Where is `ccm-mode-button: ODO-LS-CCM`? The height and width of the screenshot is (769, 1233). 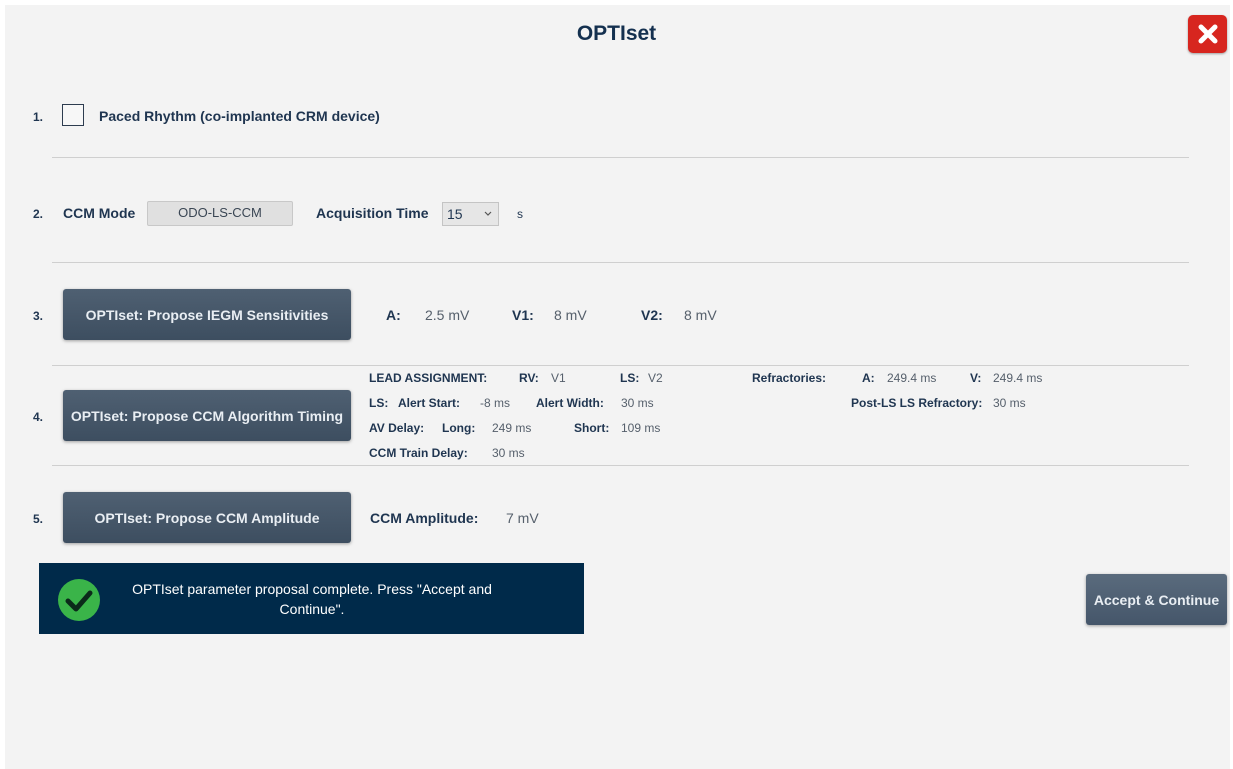 ccm-mode-button: ODO-LS-CCM is located at coordinates (220, 213).